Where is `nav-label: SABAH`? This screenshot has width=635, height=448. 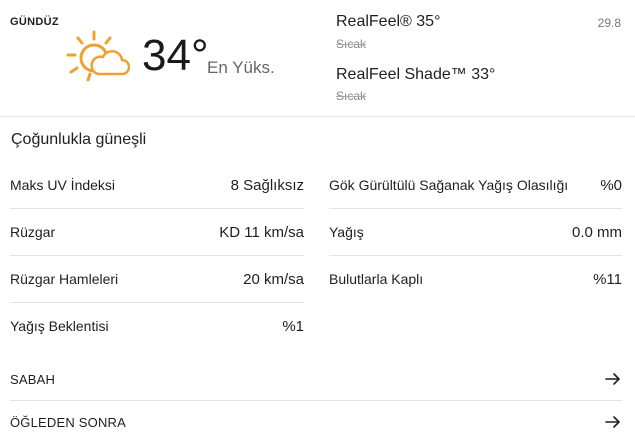
nav-label: SABAH is located at coordinates (33, 379).